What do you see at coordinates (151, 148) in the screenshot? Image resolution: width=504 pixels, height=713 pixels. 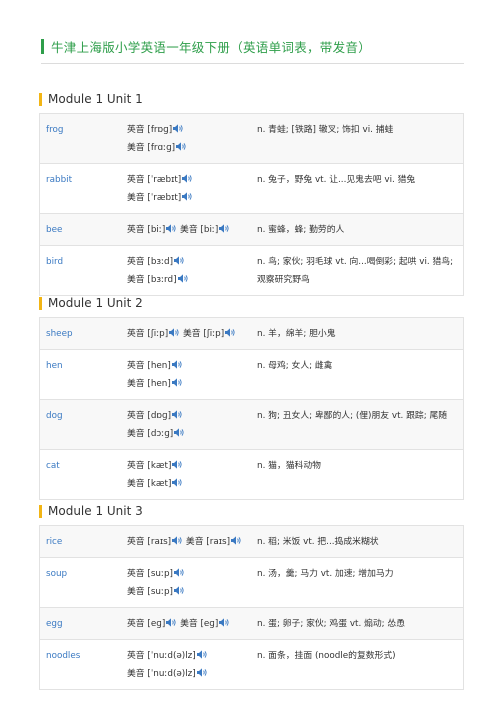 I see `pronunciation-text: 美音 [frɑːɡ]` at bounding box center [151, 148].